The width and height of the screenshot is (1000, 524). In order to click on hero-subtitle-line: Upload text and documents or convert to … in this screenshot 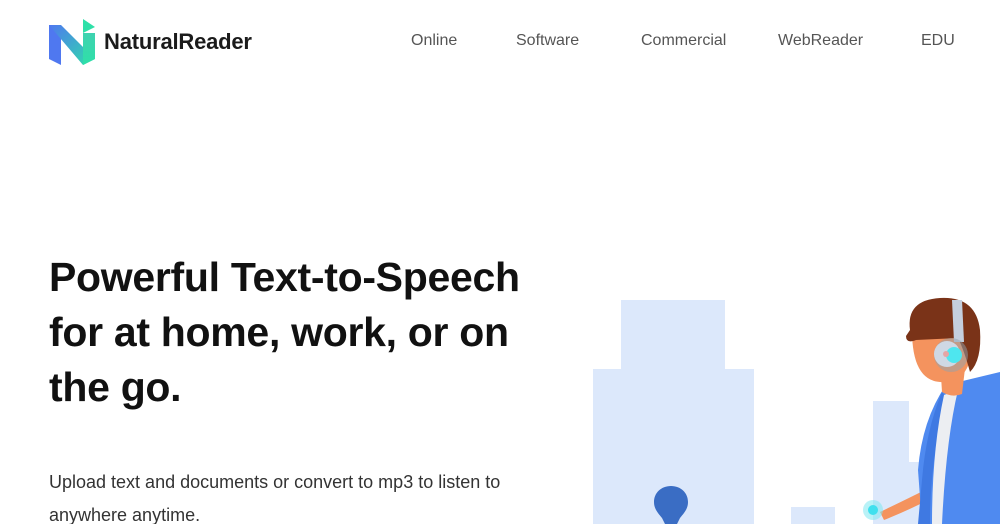, I will do `click(275, 482)`.